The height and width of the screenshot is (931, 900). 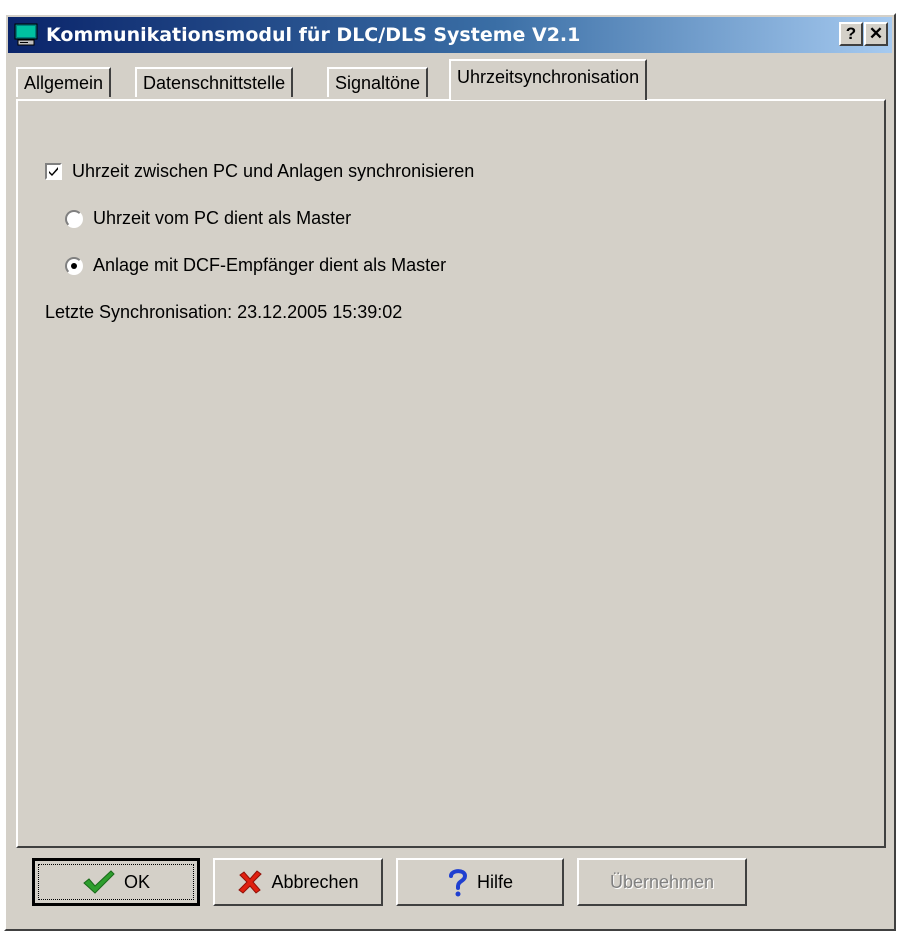 What do you see at coordinates (222, 218) in the screenshot?
I see `radio-pc-master-label: Uhrzeit vom PC dient als Master` at bounding box center [222, 218].